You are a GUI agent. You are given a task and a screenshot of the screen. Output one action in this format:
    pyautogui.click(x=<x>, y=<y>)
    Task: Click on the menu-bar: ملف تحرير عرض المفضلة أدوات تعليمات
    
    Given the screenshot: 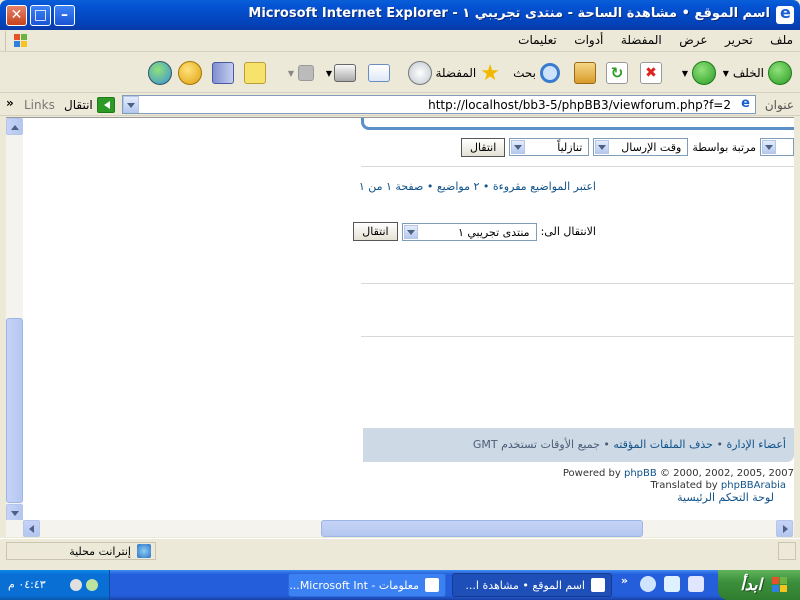 What is the action you would take?
    pyautogui.click(x=400, y=41)
    